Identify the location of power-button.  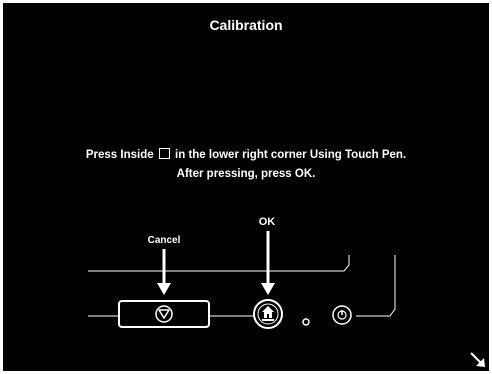
(342, 315).